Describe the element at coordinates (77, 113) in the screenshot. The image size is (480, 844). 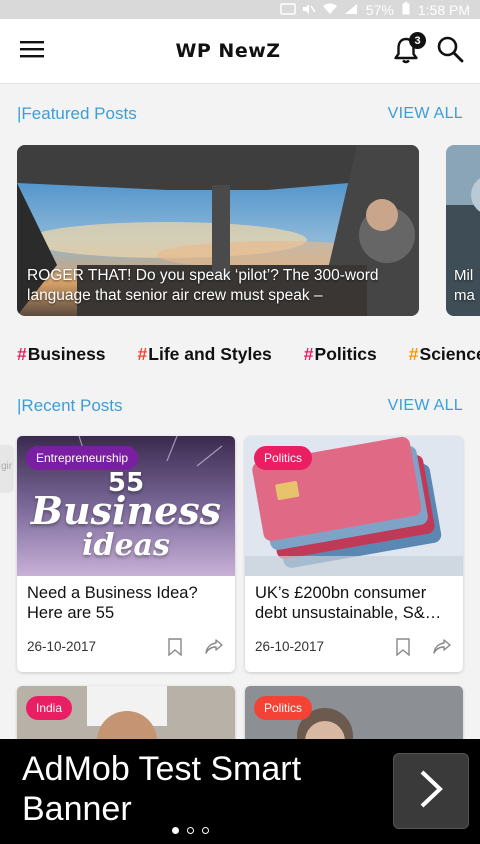
I see `featured-title: |Featured Posts` at that location.